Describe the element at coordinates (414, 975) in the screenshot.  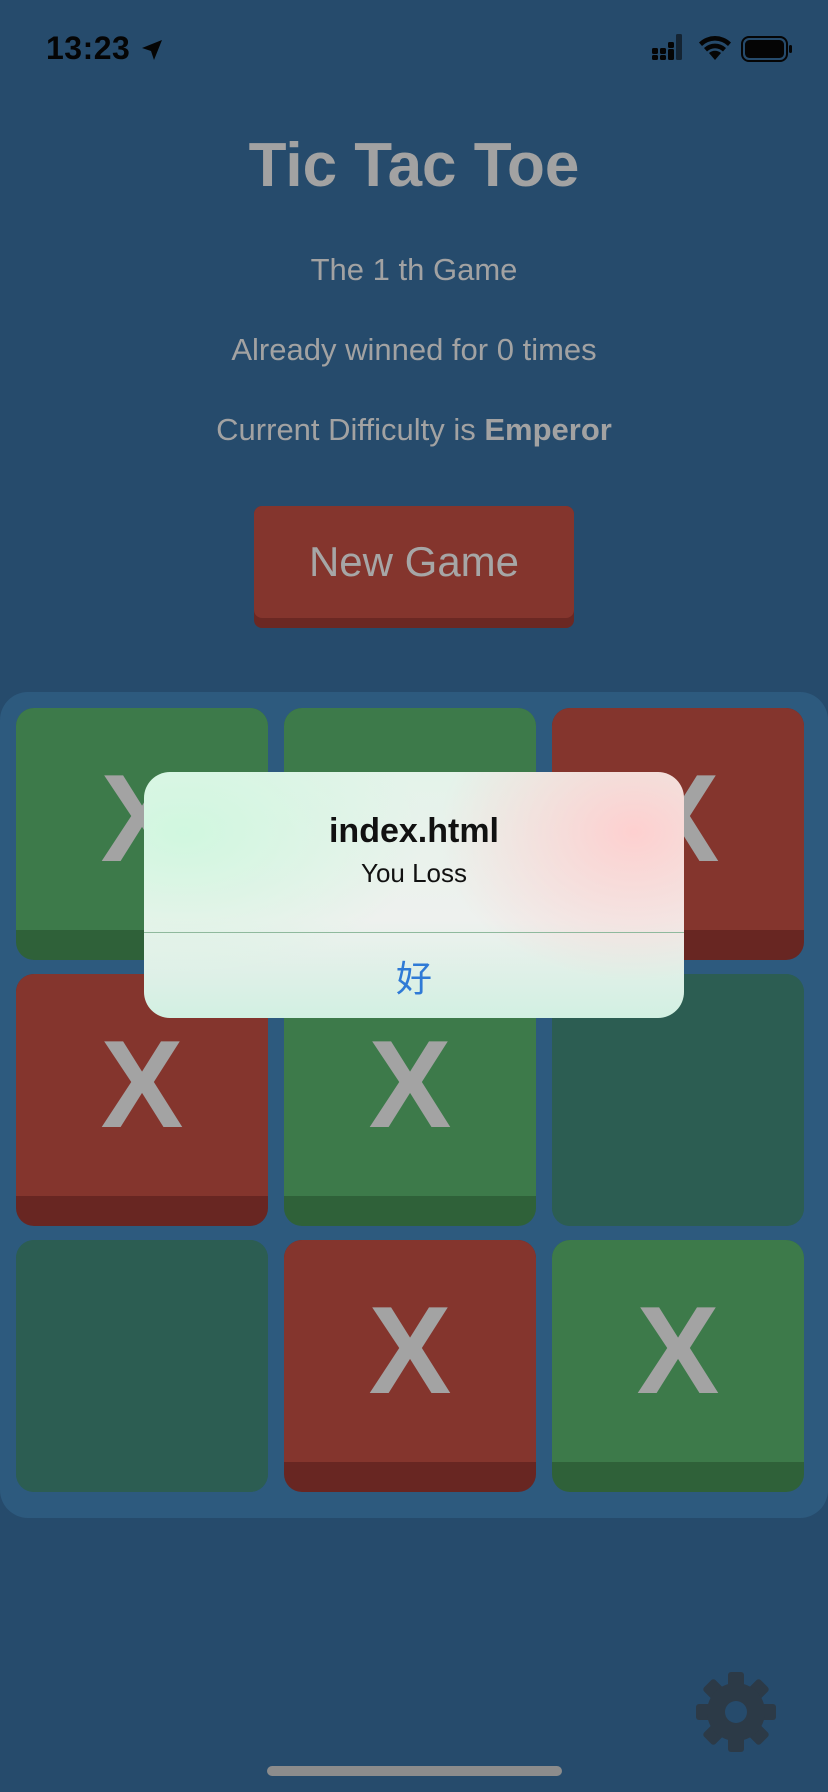
I see `alert-ok-button: 好` at that location.